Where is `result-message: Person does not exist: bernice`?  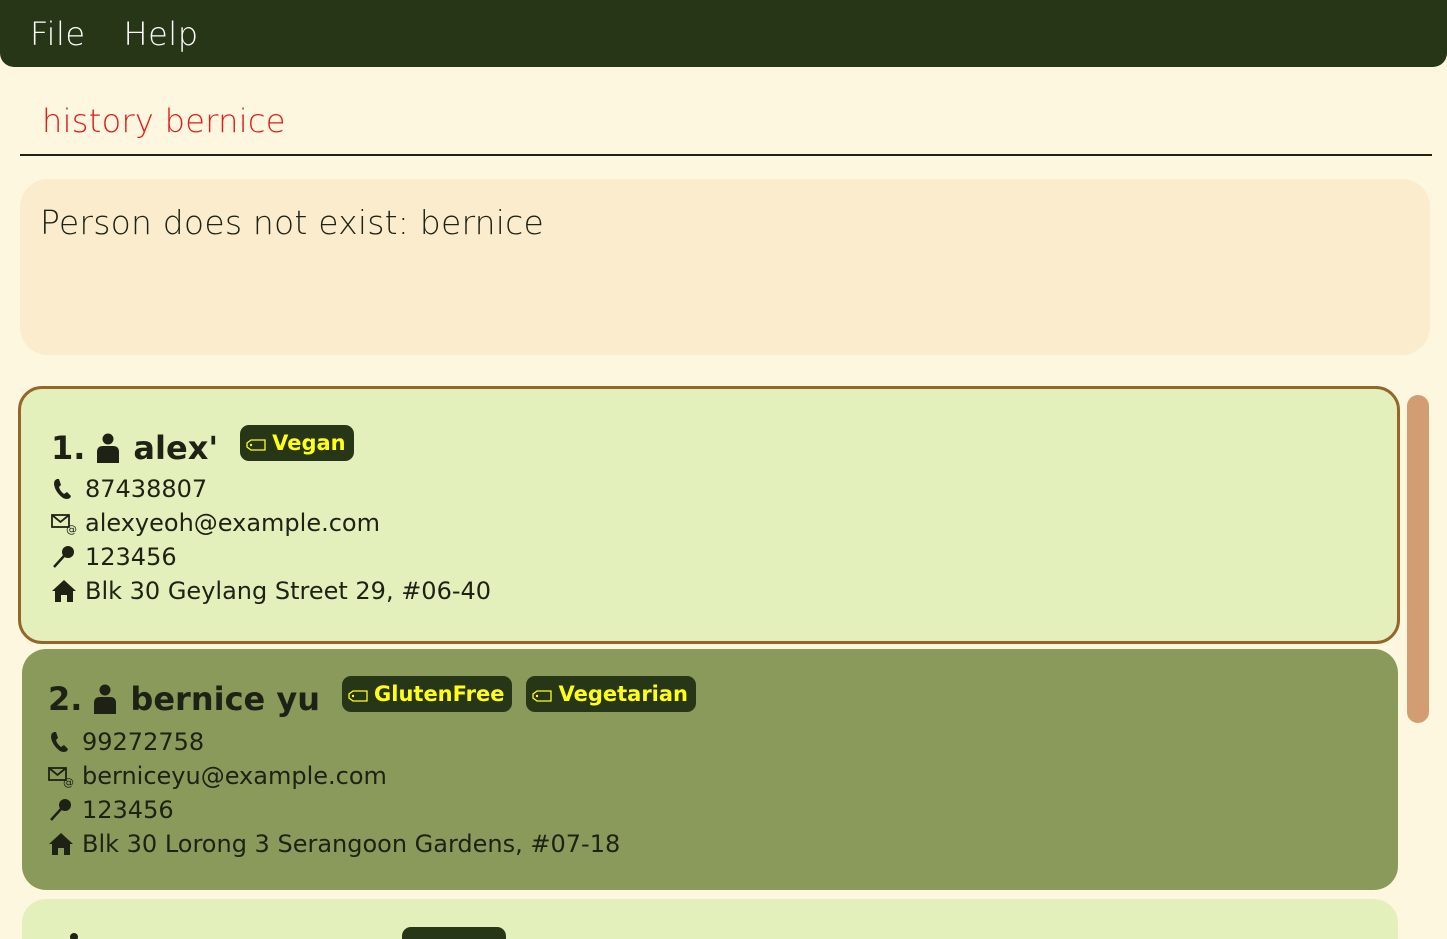
result-message: Person does not exist: bernice is located at coordinates (292, 222).